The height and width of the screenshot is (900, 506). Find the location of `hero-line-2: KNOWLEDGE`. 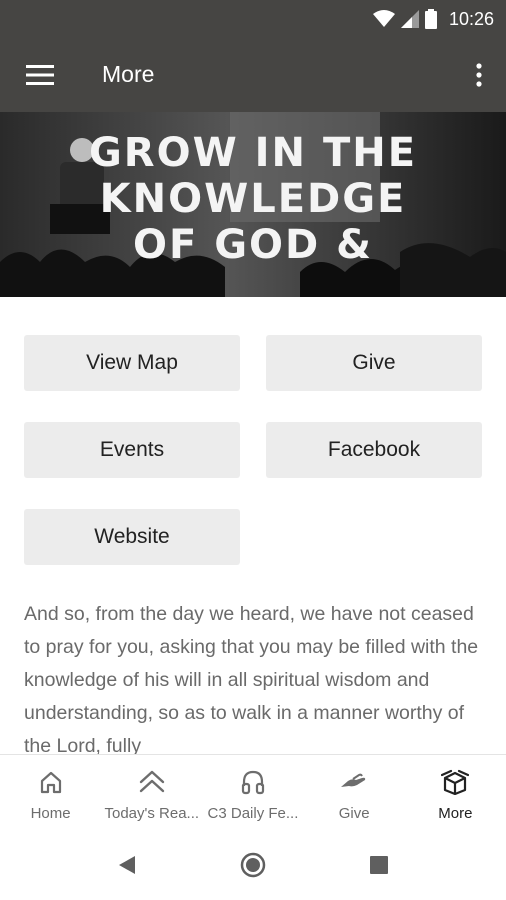

hero-line-2: KNOWLEDGE is located at coordinates (253, 199).